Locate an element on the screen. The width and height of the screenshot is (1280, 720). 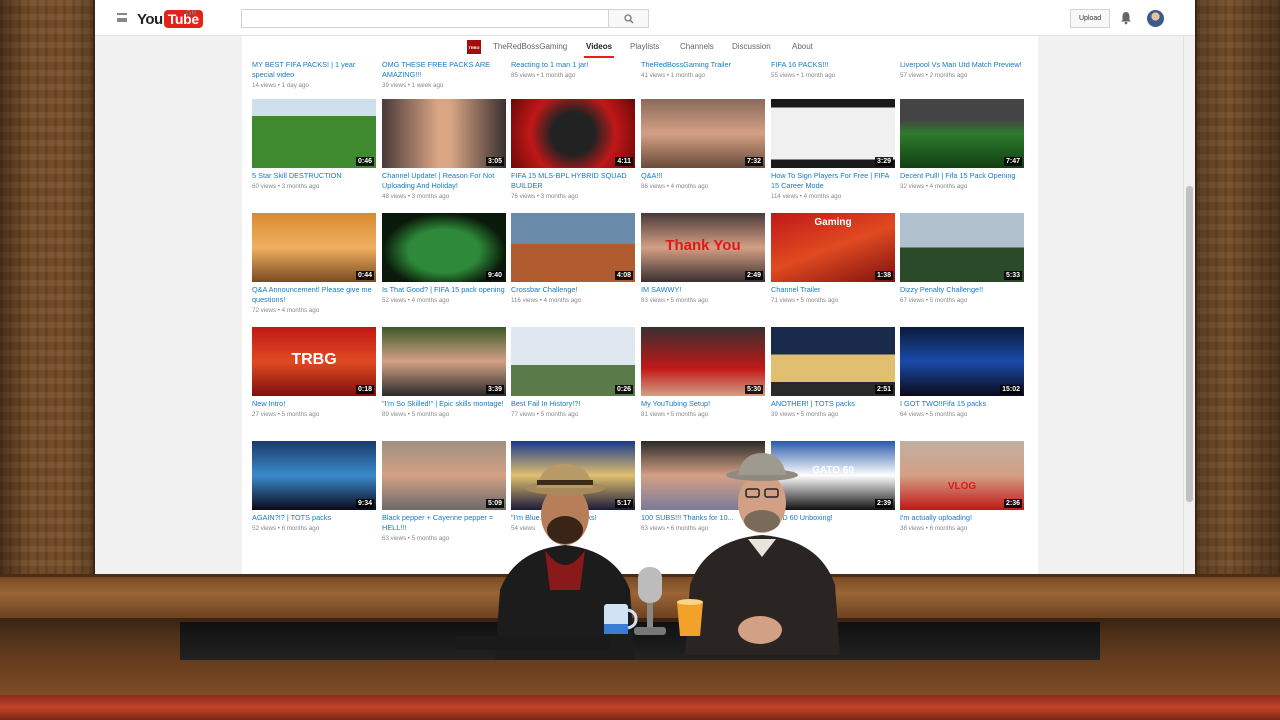
video-meta: 52 views • 4 months ago is located at coordinates (416, 300).